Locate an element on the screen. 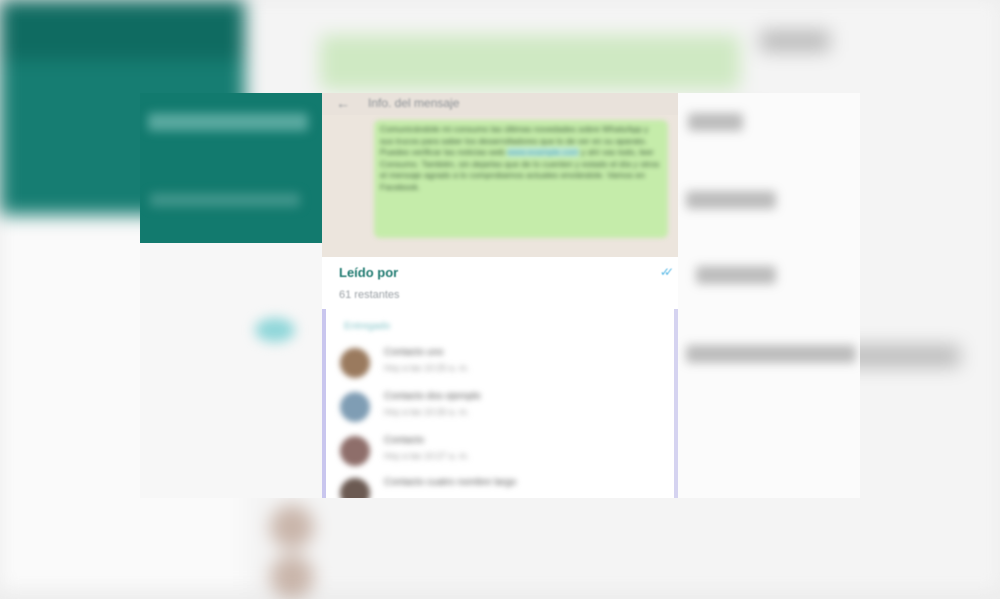 Image resolution: width=1000 pixels, height=599 pixels. contact-time: Hoy a las 10:25 a. m. is located at coordinates (427, 368).